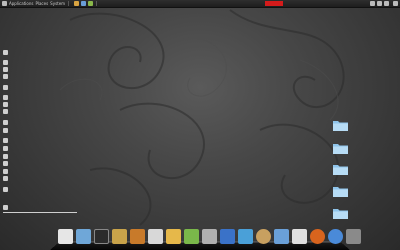 The image size is (400, 250). I want to click on accessories-icon, so click(65, 236).